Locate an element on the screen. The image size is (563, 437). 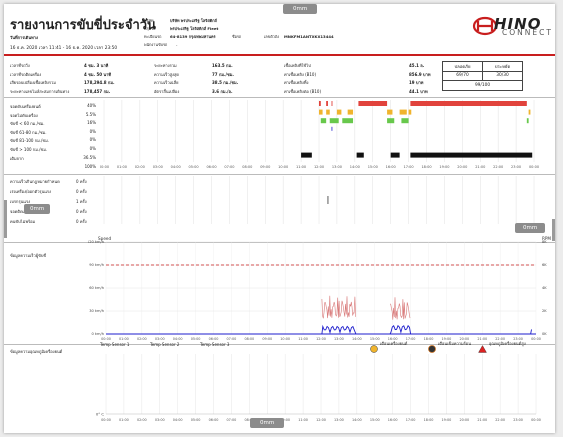
temp-hour-label: 21:00 is located at coordinates (482, 420).